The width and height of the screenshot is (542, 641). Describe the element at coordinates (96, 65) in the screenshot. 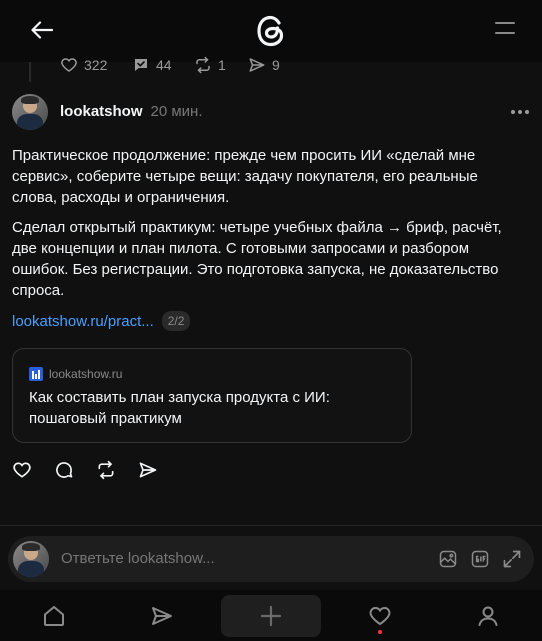

I see `like-count: 322` at that location.